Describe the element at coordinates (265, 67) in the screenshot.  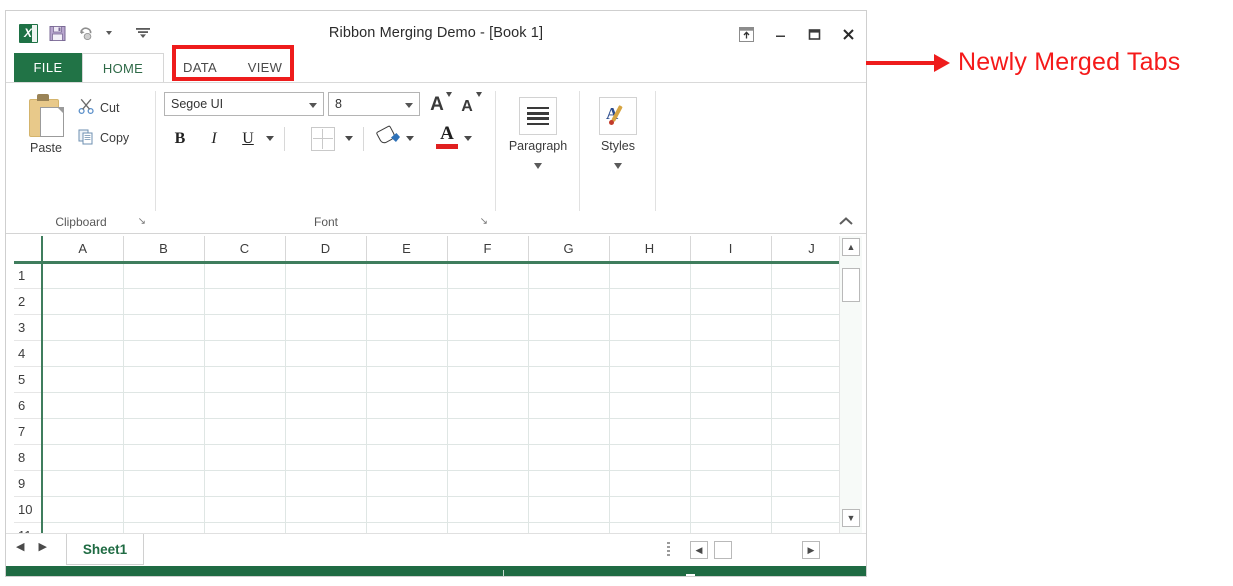
I see `tab-view: VIEW` at that location.